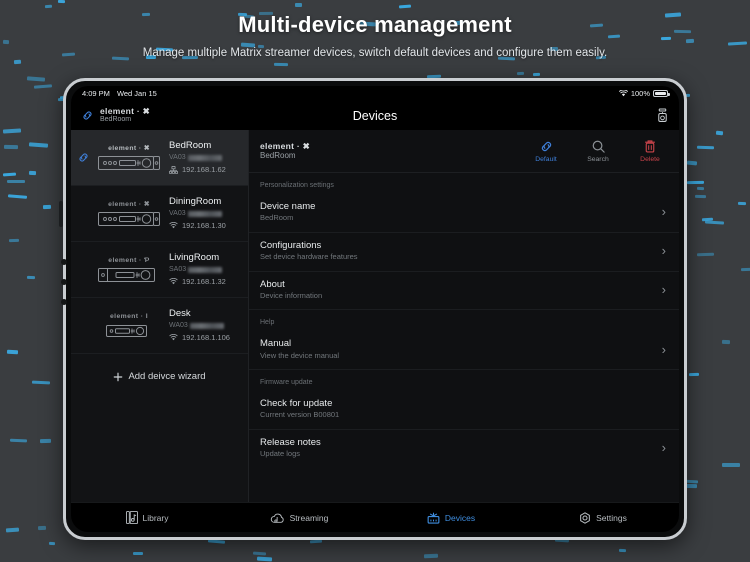 The width and height of the screenshot is (750, 562). I want to click on page-title: Devices, so click(375, 115).